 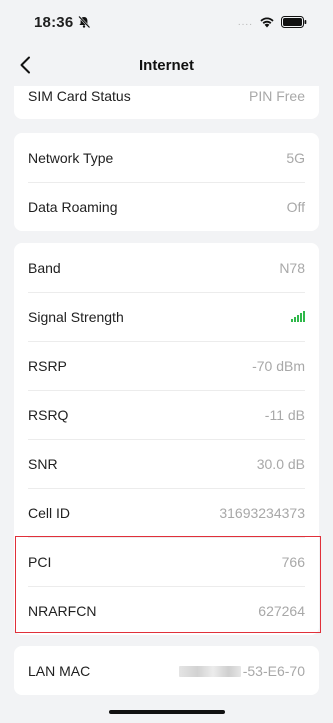 What do you see at coordinates (54, 22) in the screenshot?
I see `status-time: 18:36` at bounding box center [54, 22].